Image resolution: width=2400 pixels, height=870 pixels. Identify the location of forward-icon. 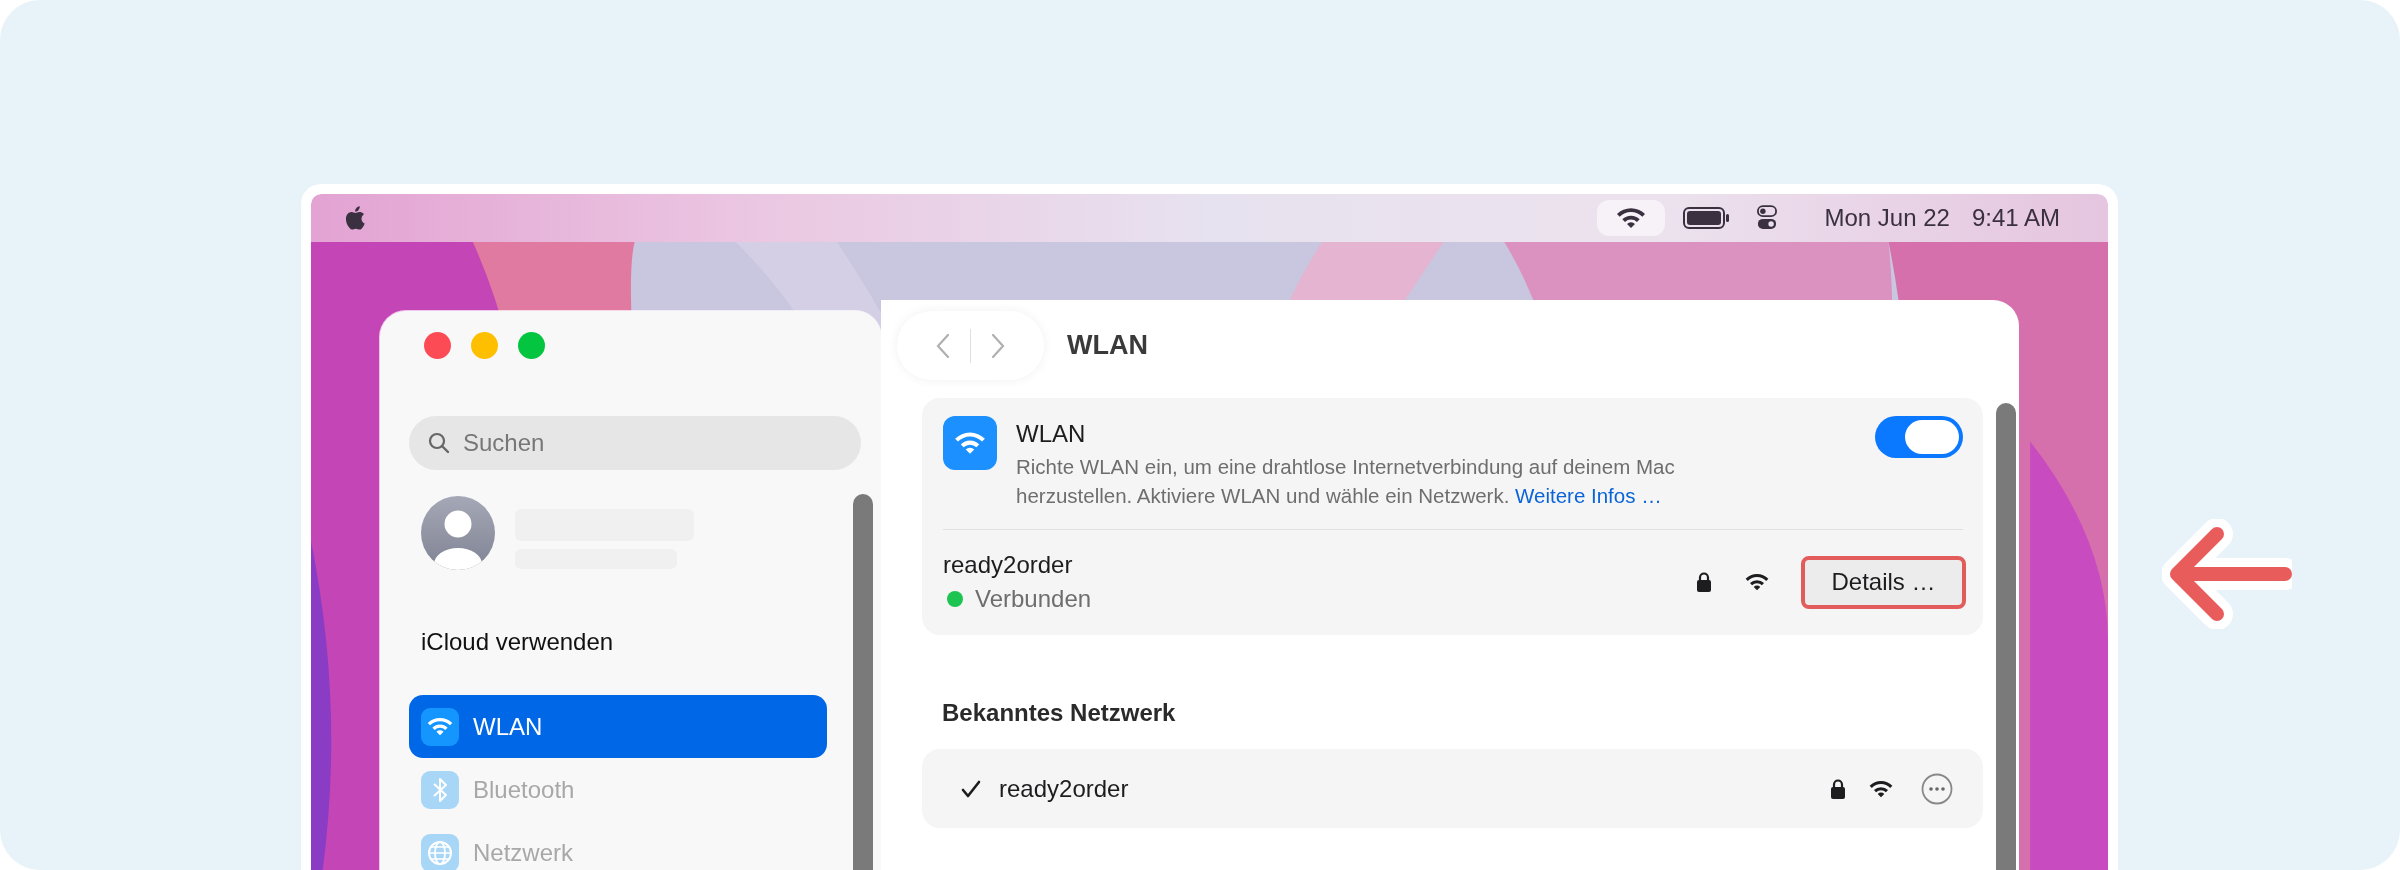
(998, 345).